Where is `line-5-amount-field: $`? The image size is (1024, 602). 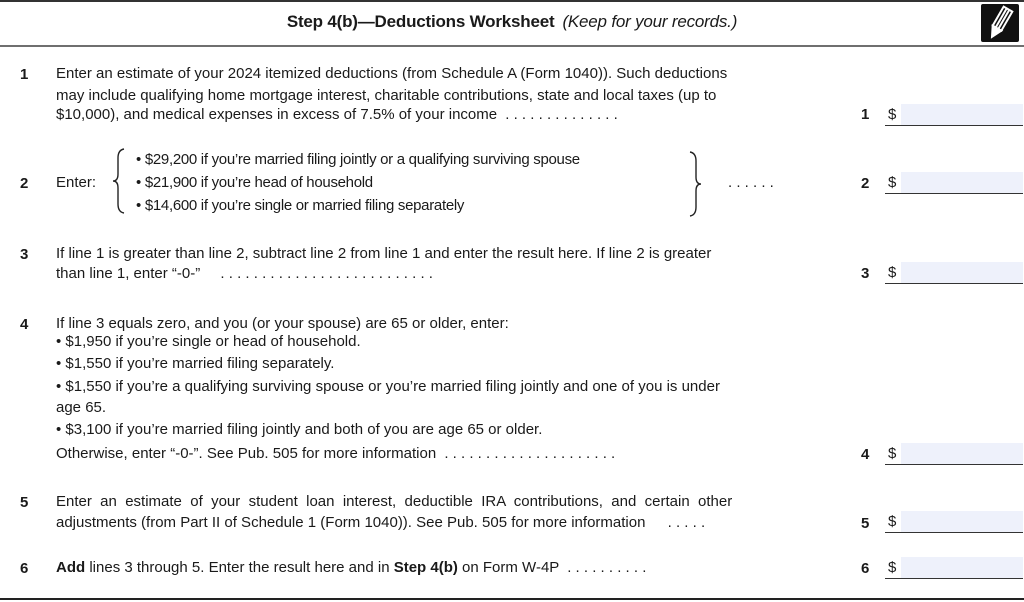 line-5-amount-field: $ is located at coordinates (954, 522).